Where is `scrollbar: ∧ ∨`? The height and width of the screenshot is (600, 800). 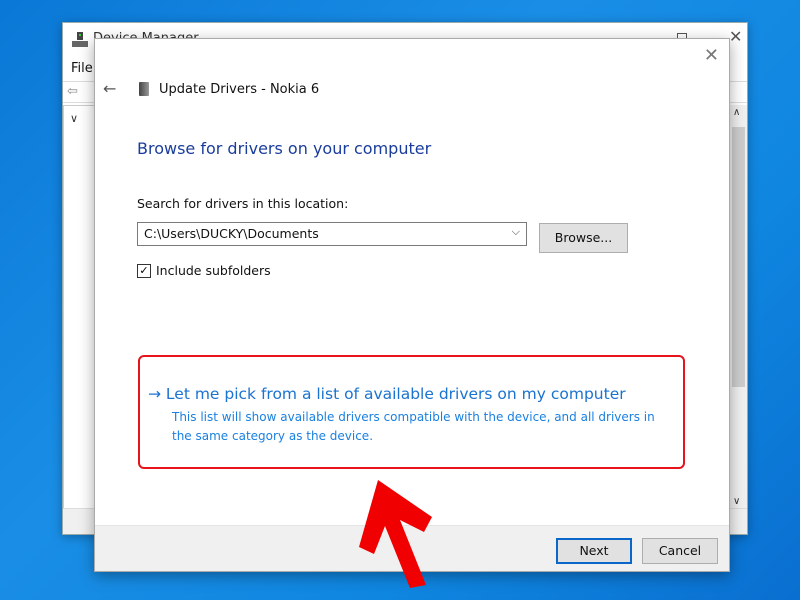
scrollbar: ∧ ∨ is located at coordinates (738, 307).